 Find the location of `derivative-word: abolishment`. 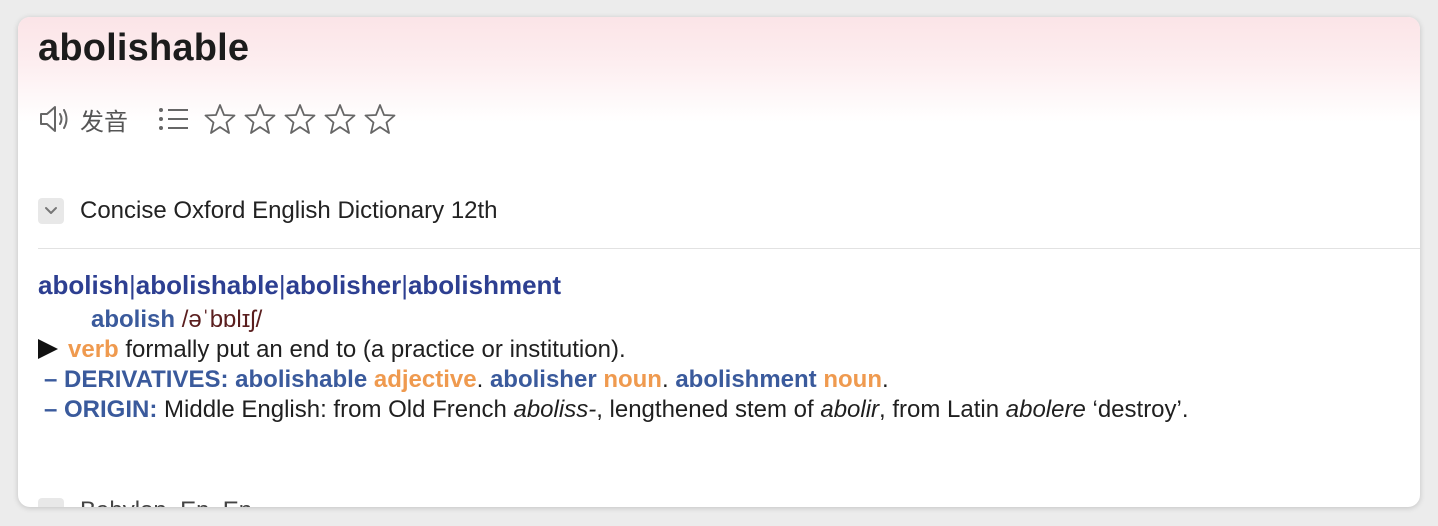

derivative-word: abolishment is located at coordinates (746, 379).